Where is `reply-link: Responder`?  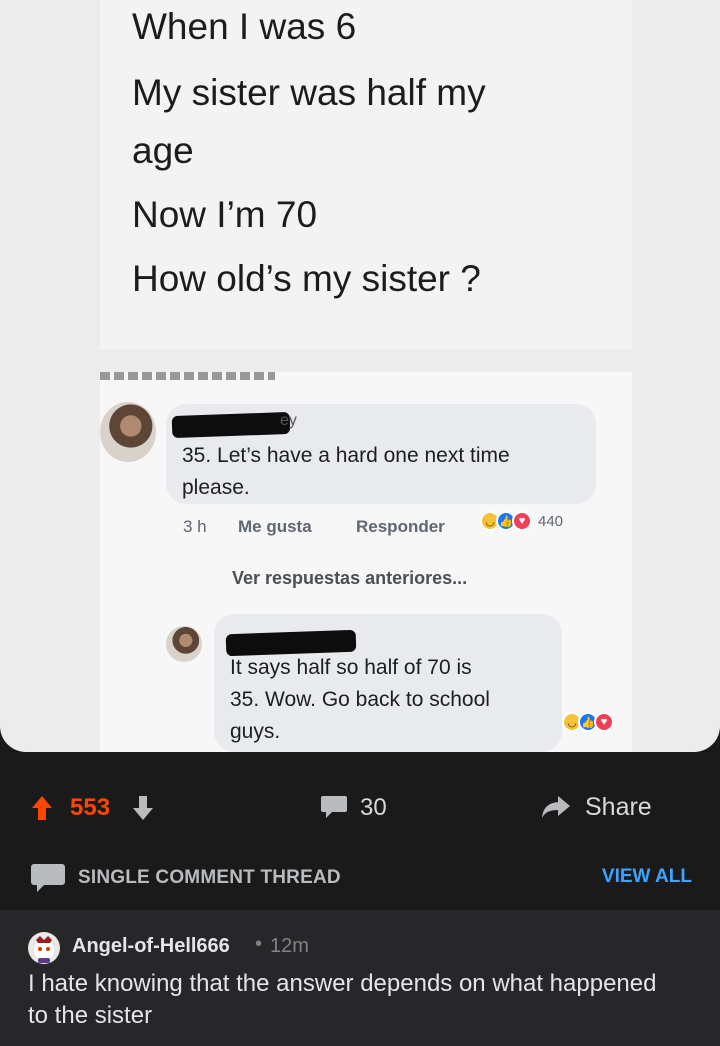
reply-link: Responder is located at coordinates (400, 527).